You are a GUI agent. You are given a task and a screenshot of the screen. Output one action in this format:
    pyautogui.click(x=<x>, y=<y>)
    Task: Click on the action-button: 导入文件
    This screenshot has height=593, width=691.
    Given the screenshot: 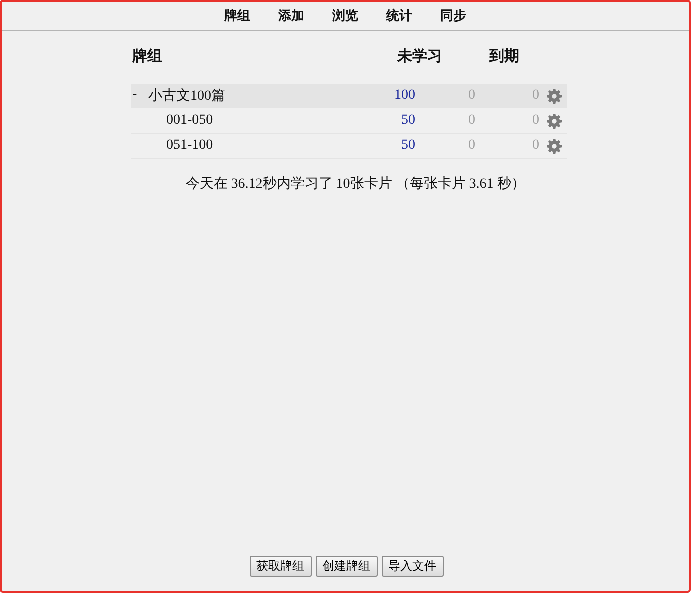 What is the action you would take?
    pyautogui.click(x=413, y=566)
    